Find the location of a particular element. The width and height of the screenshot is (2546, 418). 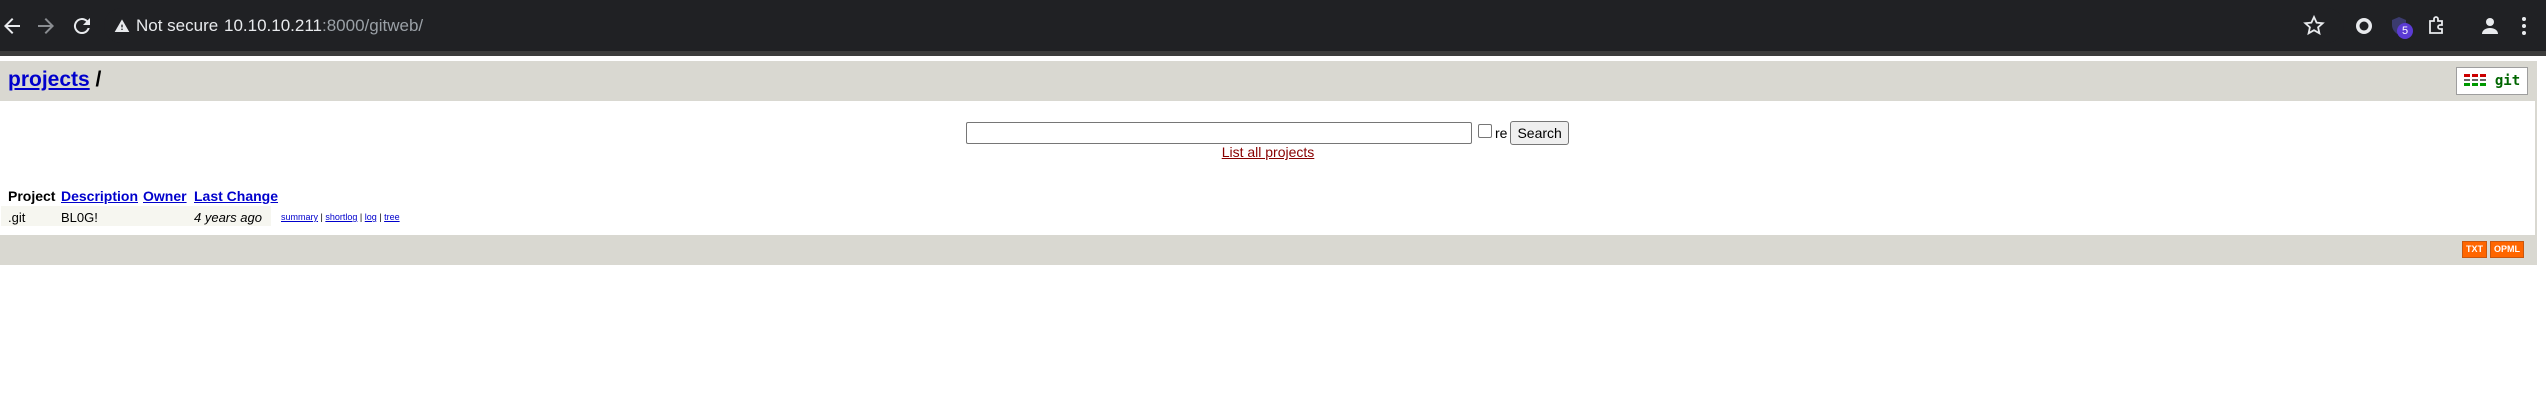

page-footer is located at coordinates (1268, 250).